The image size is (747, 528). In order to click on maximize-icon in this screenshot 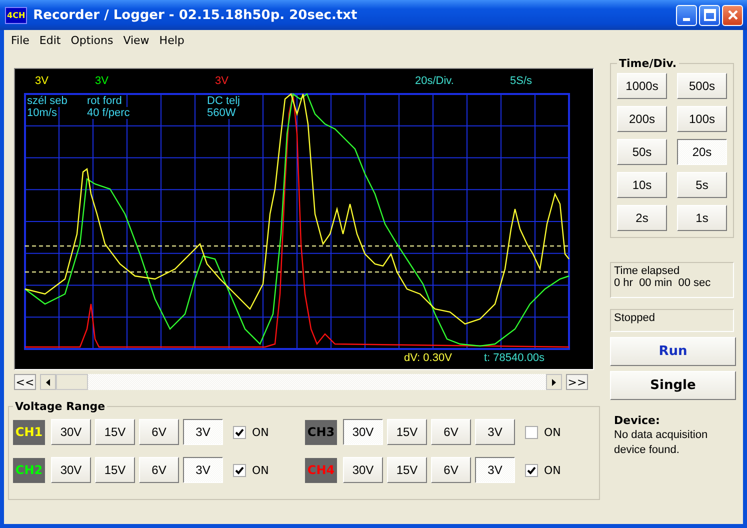, I will do `click(710, 15)`.